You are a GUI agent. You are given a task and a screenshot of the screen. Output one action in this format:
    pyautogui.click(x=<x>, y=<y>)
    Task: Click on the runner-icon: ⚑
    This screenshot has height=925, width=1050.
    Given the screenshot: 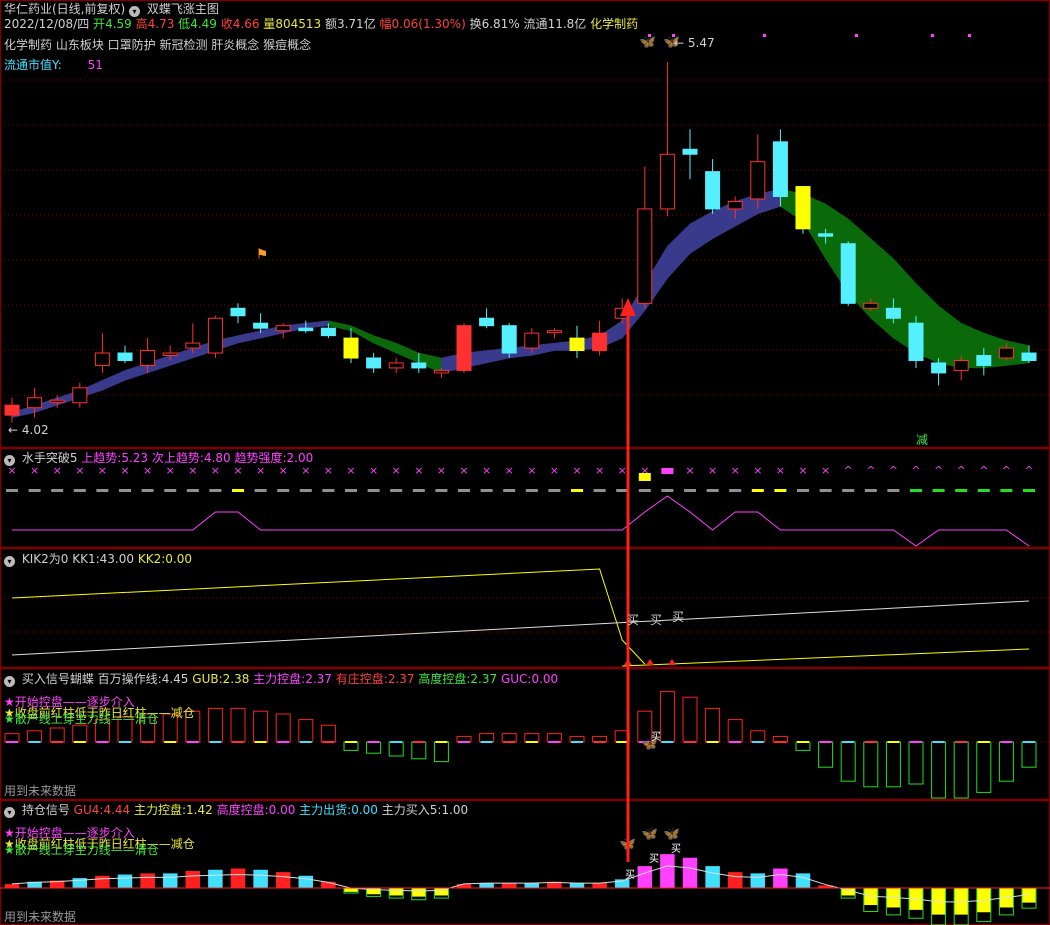 What is the action you would take?
    pyautogui.click(x=262, y=255)
    